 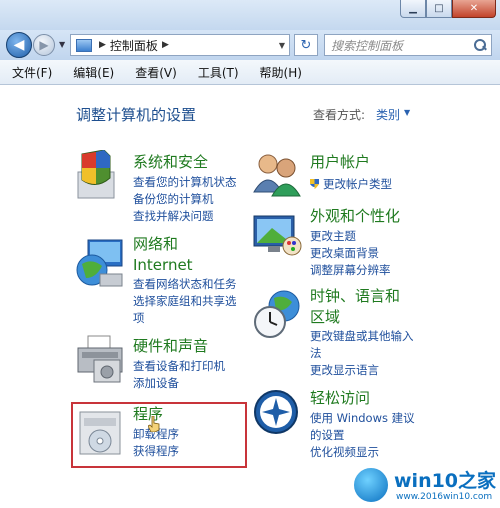 I want to click on link-add-device: 添加设备, so click(x=156, y=383).